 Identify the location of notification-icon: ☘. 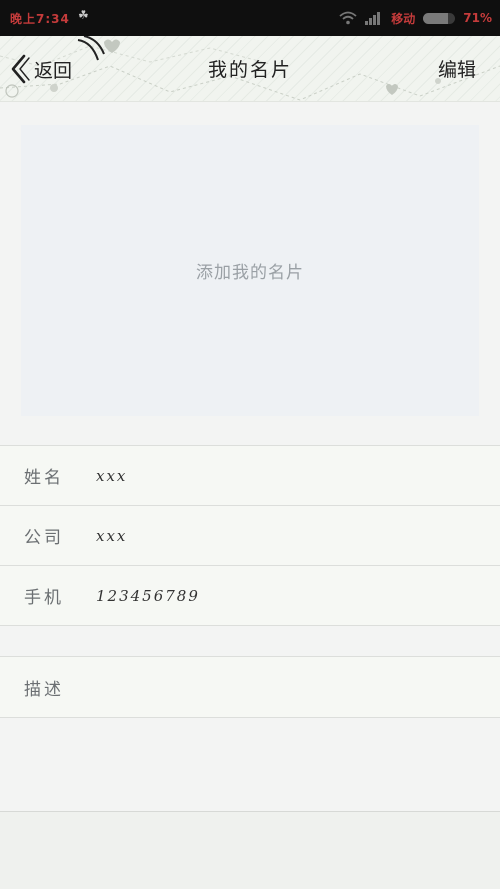
(83, 15).